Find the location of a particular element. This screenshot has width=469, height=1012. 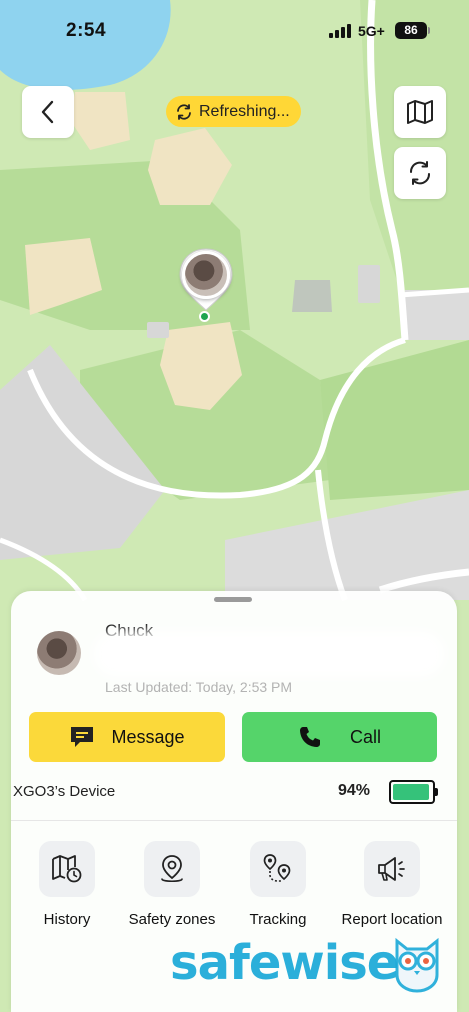

call-label: Call is located at coordinates (365, 736).